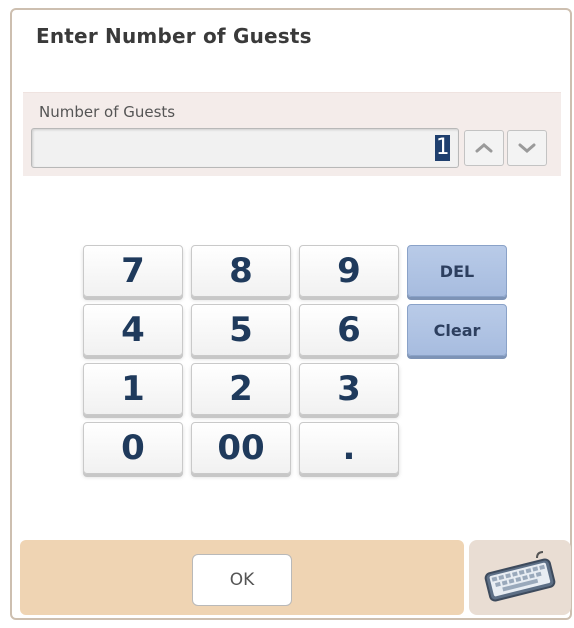 Image resolution: width=574 pixels, height=628 pixels. What do you see at coordinates (241, 389) in the screenshot?
I see `key-2: 2` at bounding box center [241, 389].